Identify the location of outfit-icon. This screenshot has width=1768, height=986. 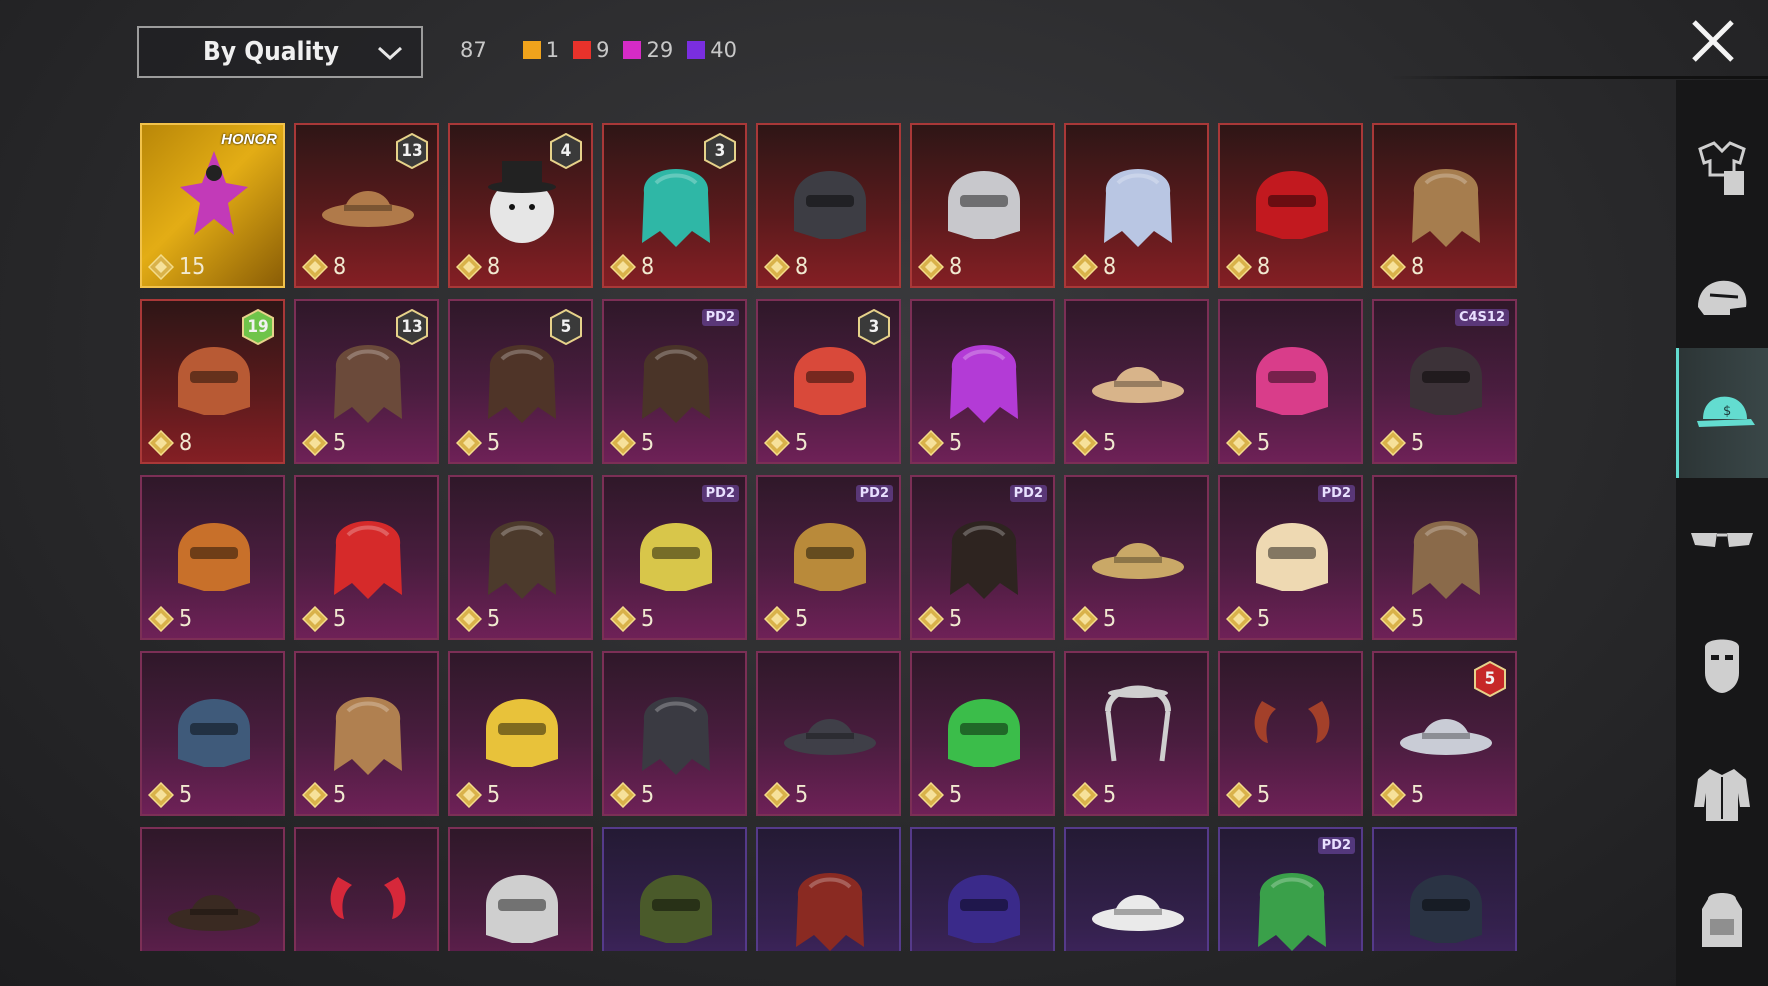
(1722, 168).